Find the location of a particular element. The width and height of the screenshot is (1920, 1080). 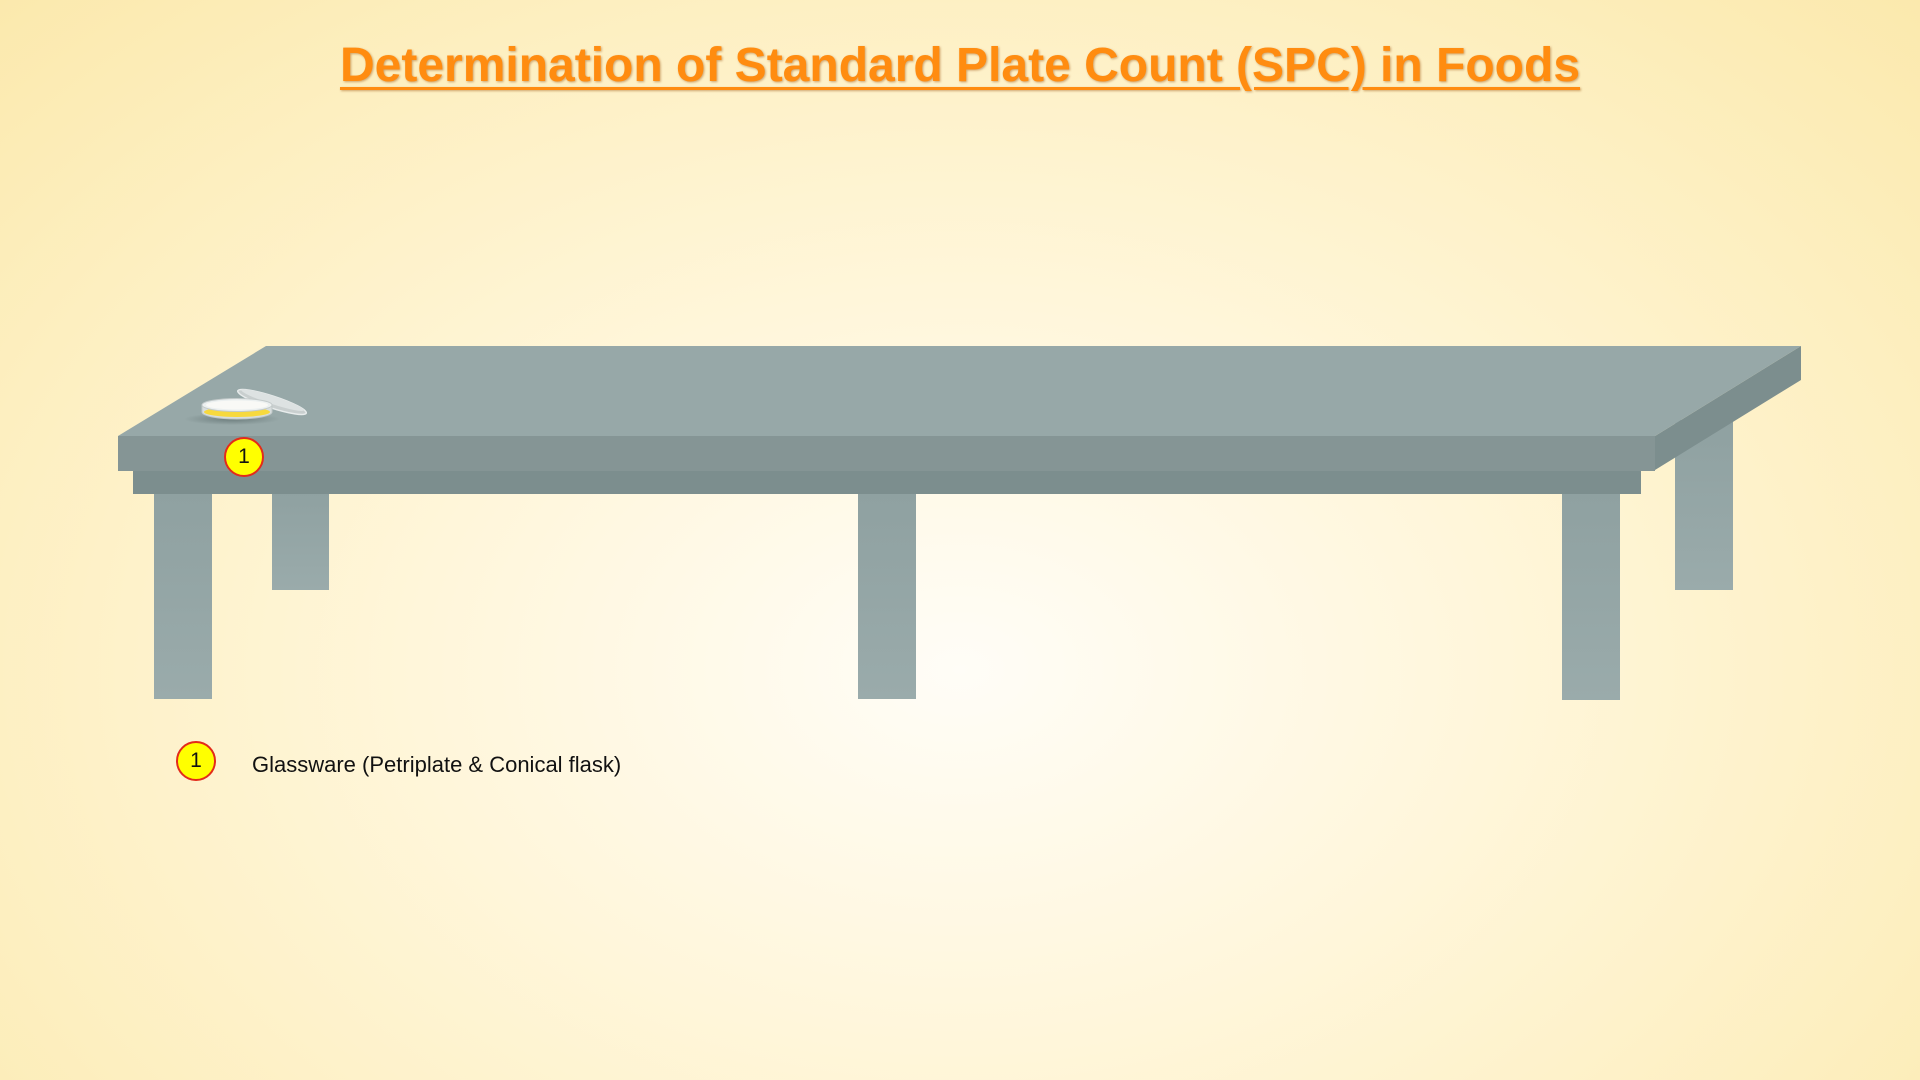

table-apron is located at coordinates (887, 482).